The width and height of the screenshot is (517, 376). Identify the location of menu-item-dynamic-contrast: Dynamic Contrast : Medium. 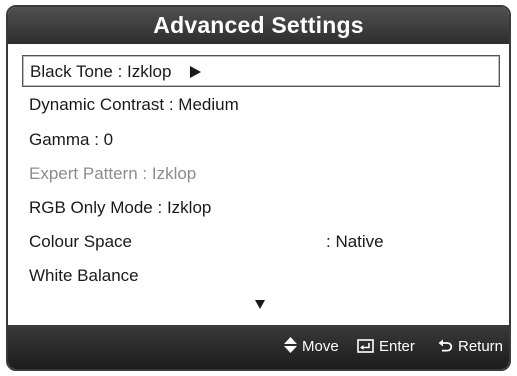
(130, 105).